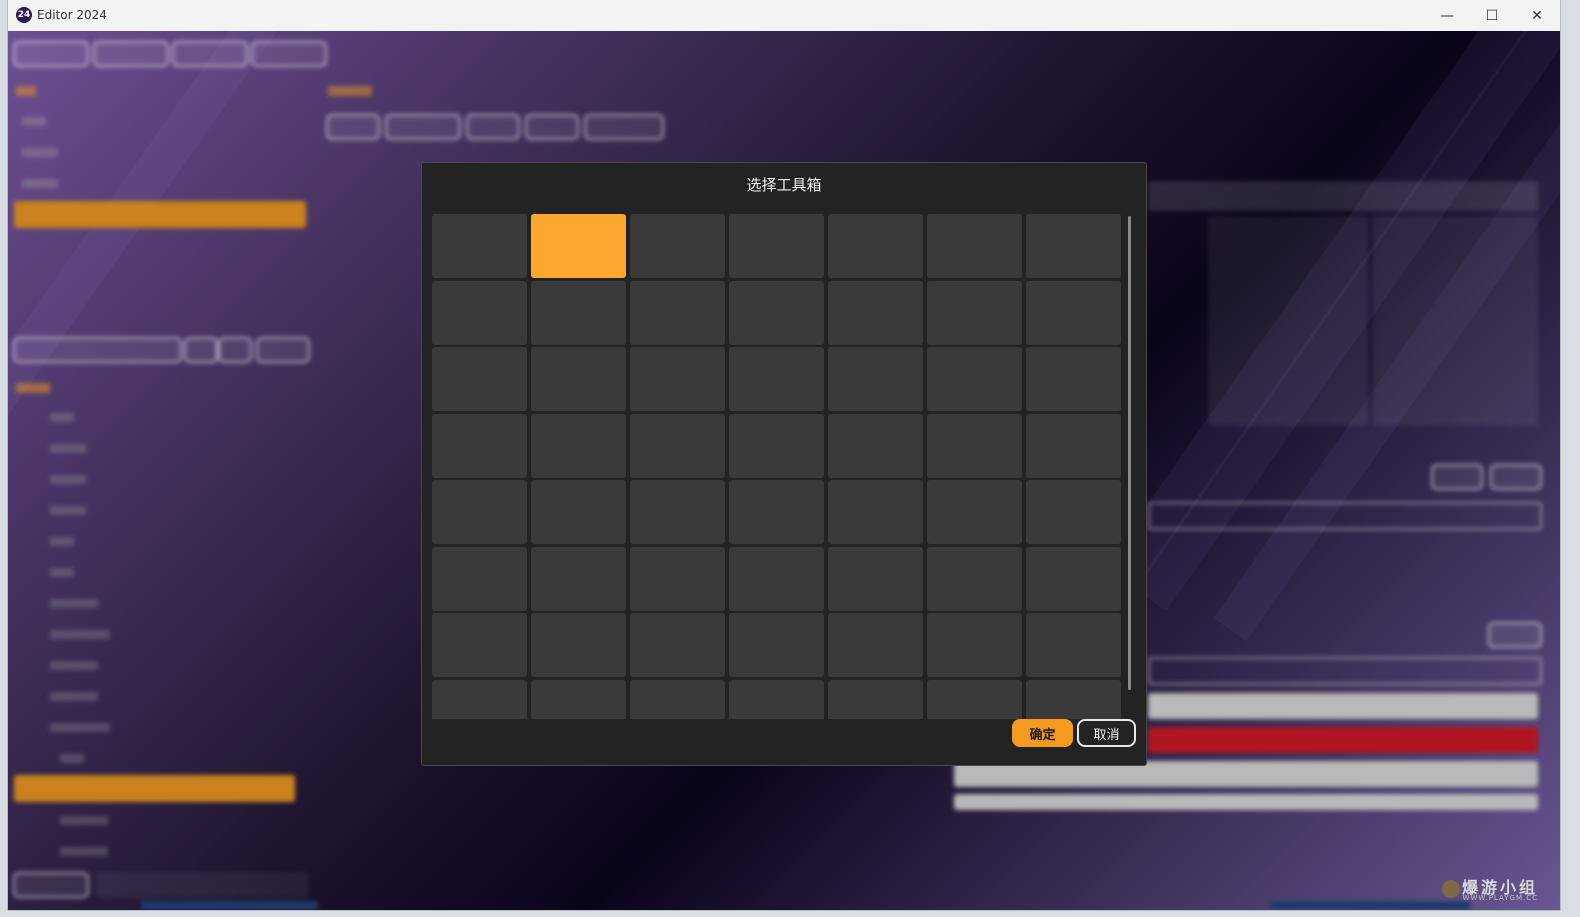 The width and height of the screenshot is (1580, 917). Describe the element at coordinates (24, 15) in the screenshot. I see `app-logo-icon: 24` at that location.